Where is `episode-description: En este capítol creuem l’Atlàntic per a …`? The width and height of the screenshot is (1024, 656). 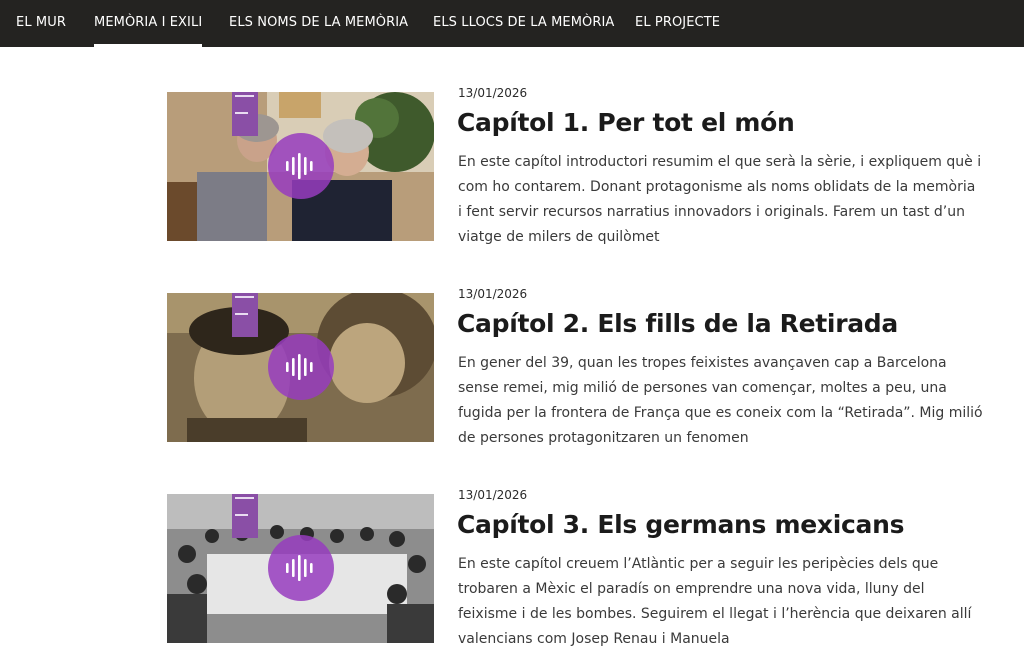 episode-description: En este capítol creuem l’Atlàntic per a … is located at coordinates (715, 601).